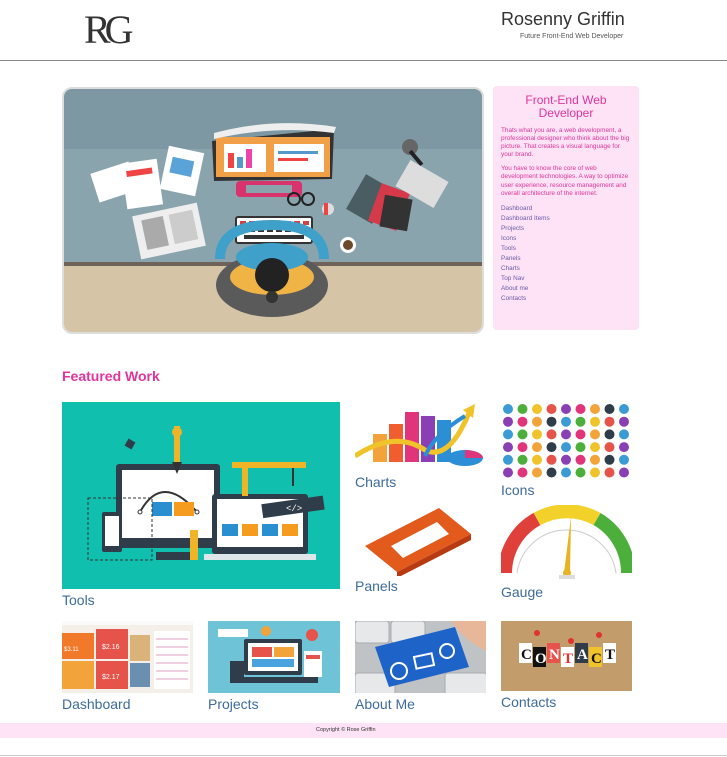  I want to click on site-name: Rosenny Griffin, so click(563, 19).